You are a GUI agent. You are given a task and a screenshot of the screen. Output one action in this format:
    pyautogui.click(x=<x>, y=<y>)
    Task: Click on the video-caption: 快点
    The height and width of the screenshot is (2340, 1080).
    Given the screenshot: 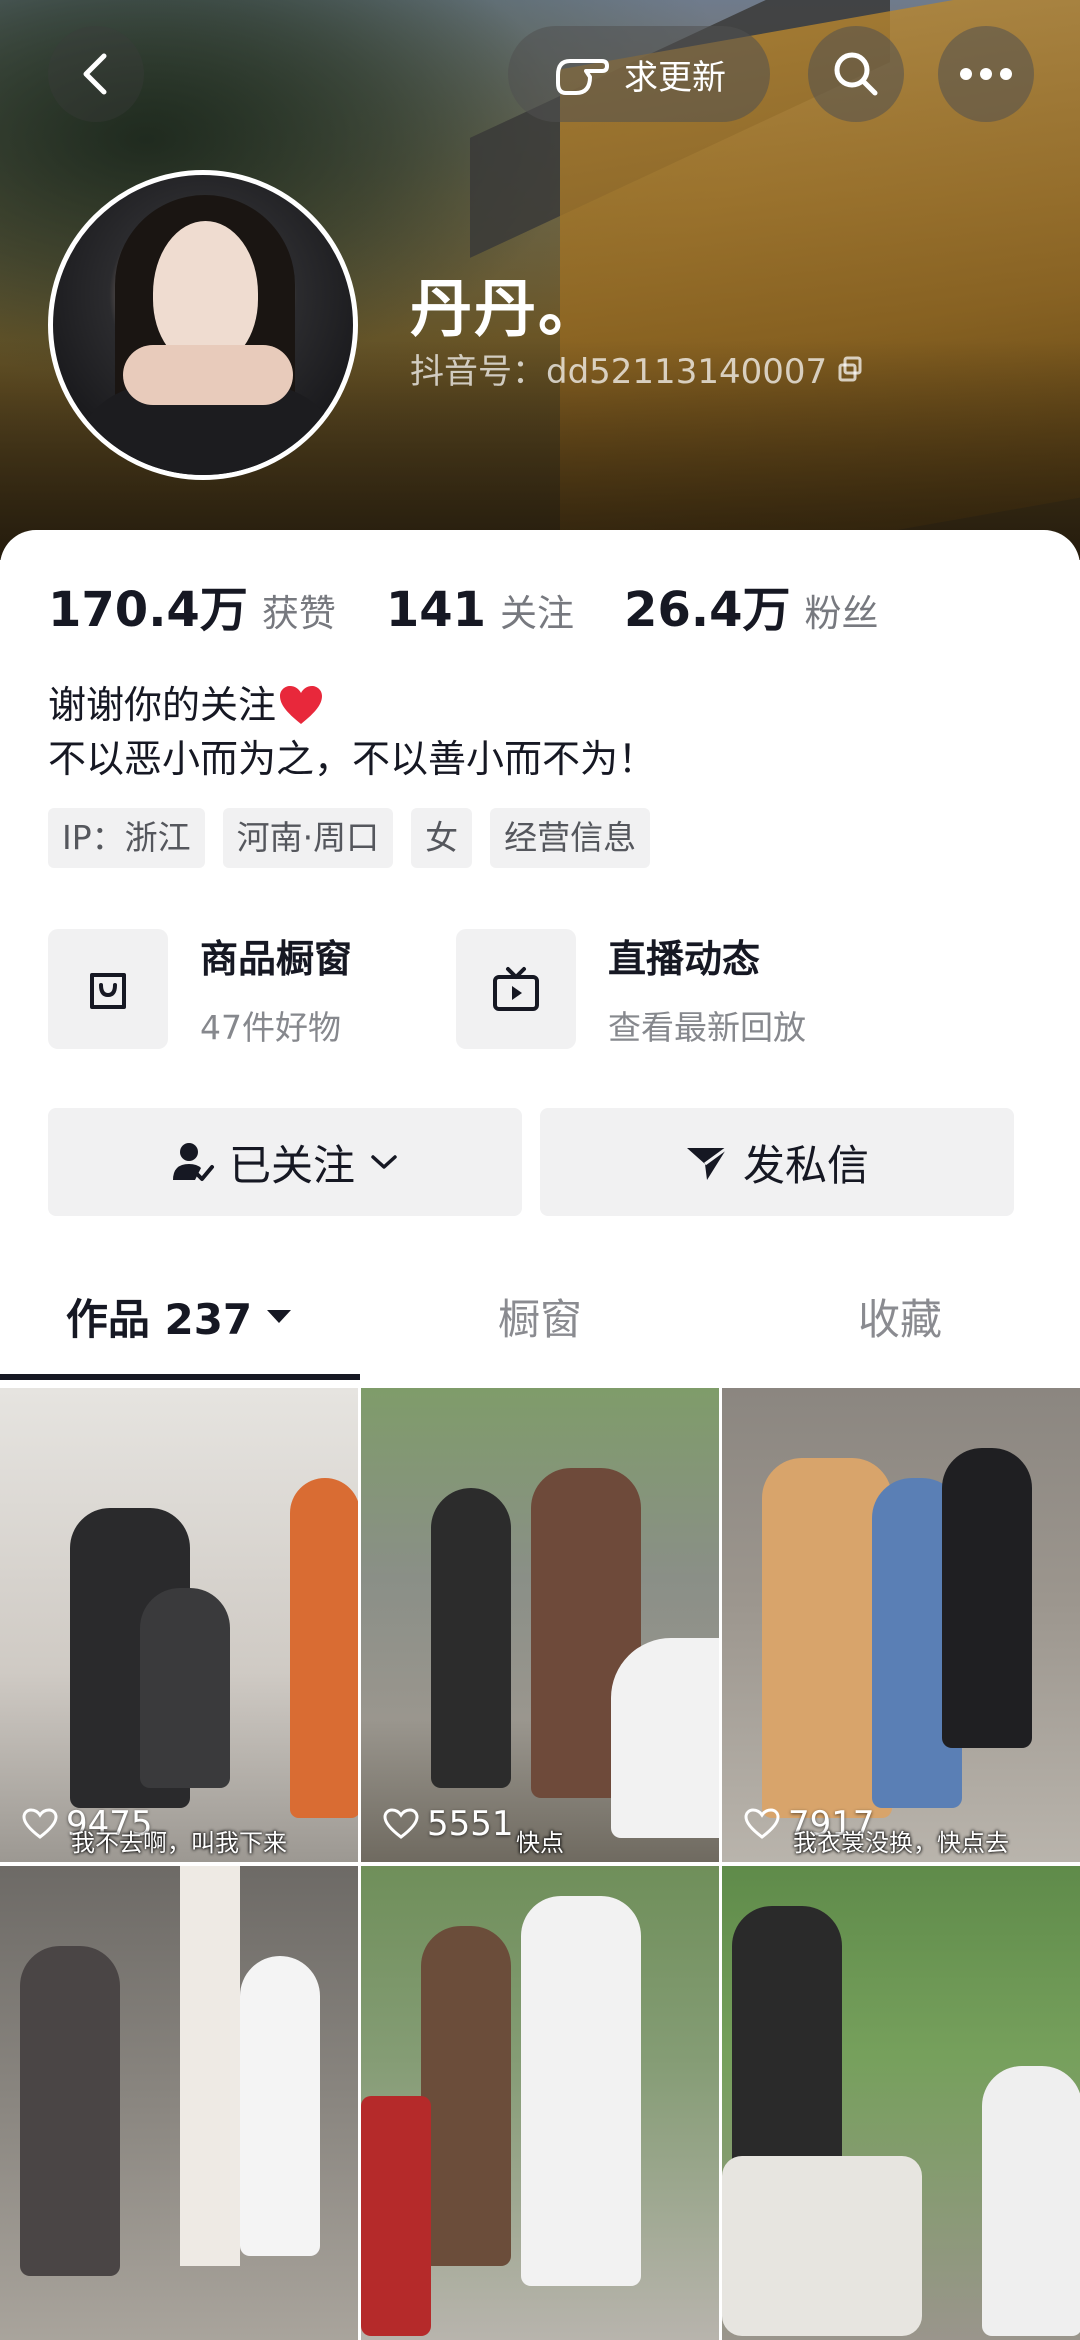 What is the action you would take?
    pyautogui.click(x=540, y=1843)
    